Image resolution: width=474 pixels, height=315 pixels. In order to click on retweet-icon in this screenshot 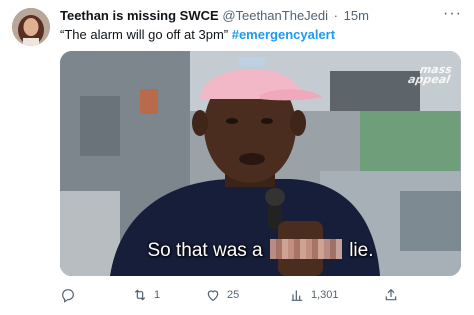, I will do `click(140, 295)`.